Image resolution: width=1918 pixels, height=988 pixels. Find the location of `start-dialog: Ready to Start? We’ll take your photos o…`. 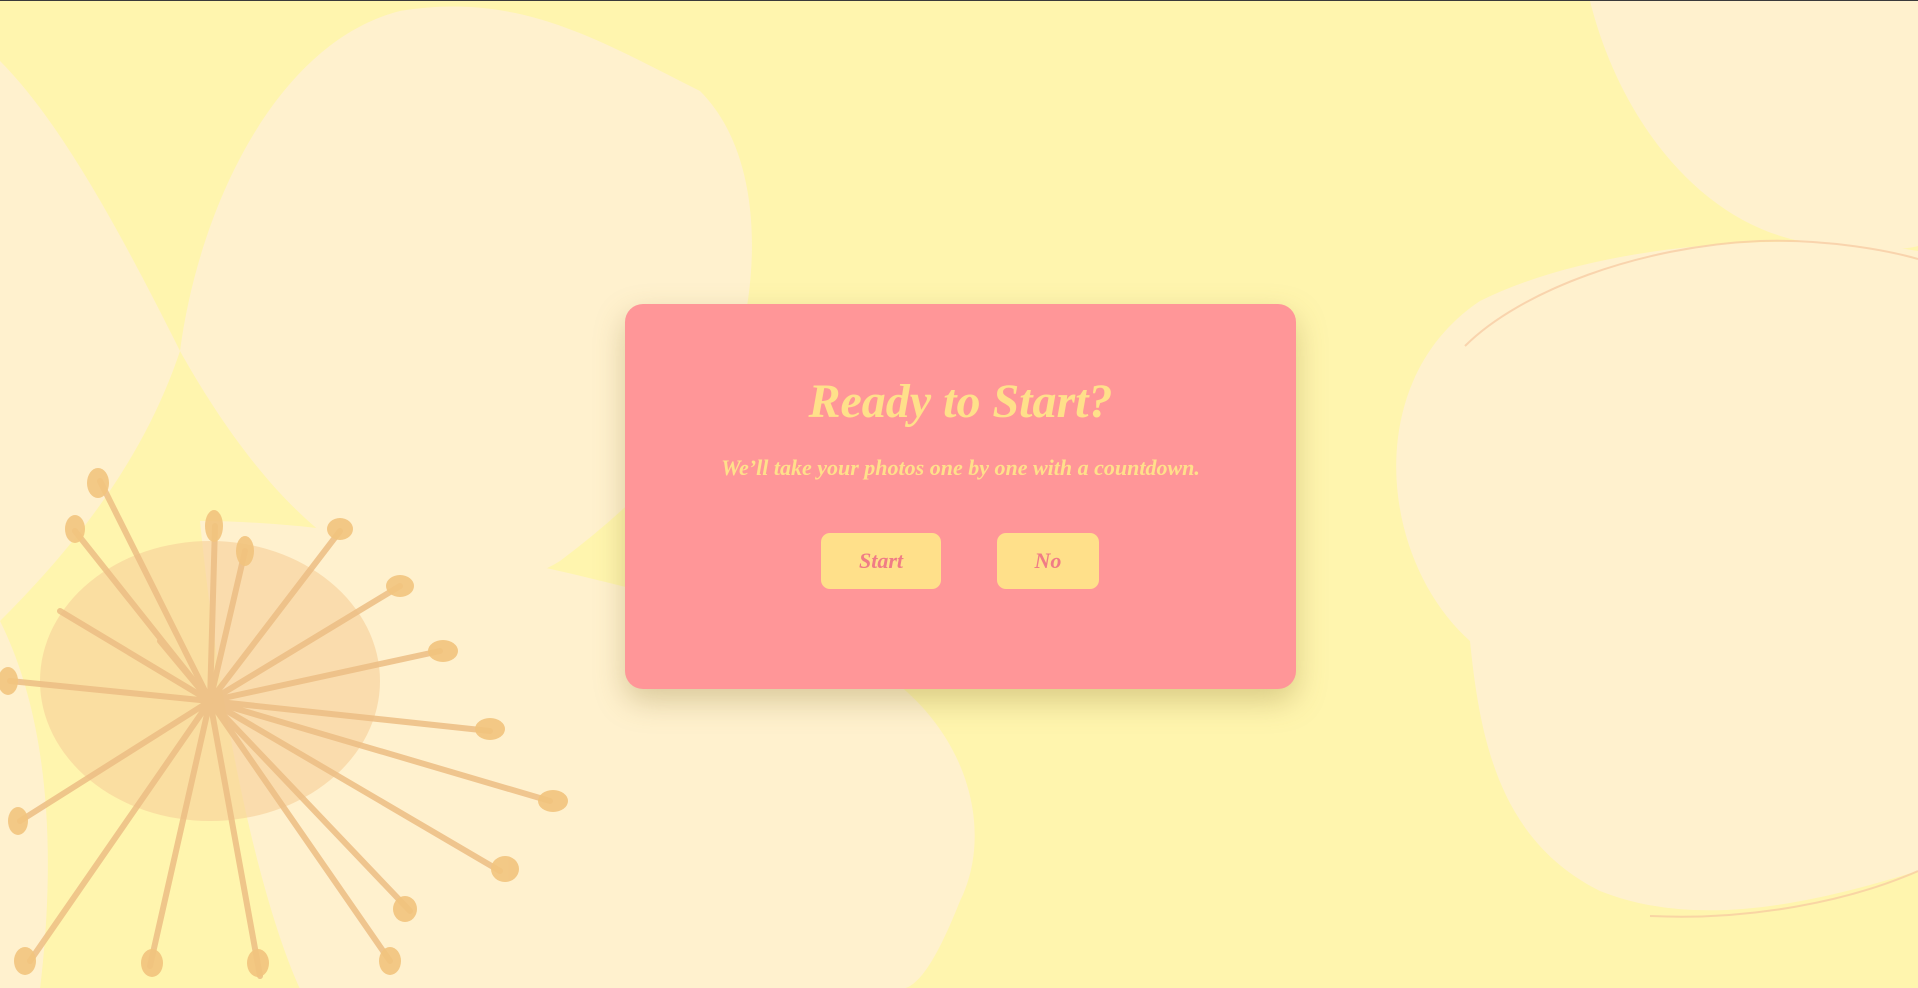

start-dialog: Ready to Start? We’ll take your photos o… is located at coordinates (960, 496).